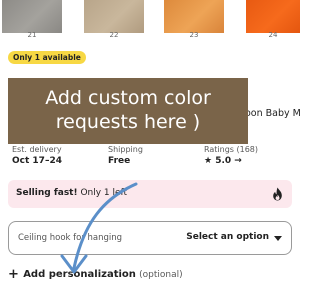 The height and width of the screenshot is (300, 320). I want to click on shipping-info: Shipping Free, so click(125, 155).